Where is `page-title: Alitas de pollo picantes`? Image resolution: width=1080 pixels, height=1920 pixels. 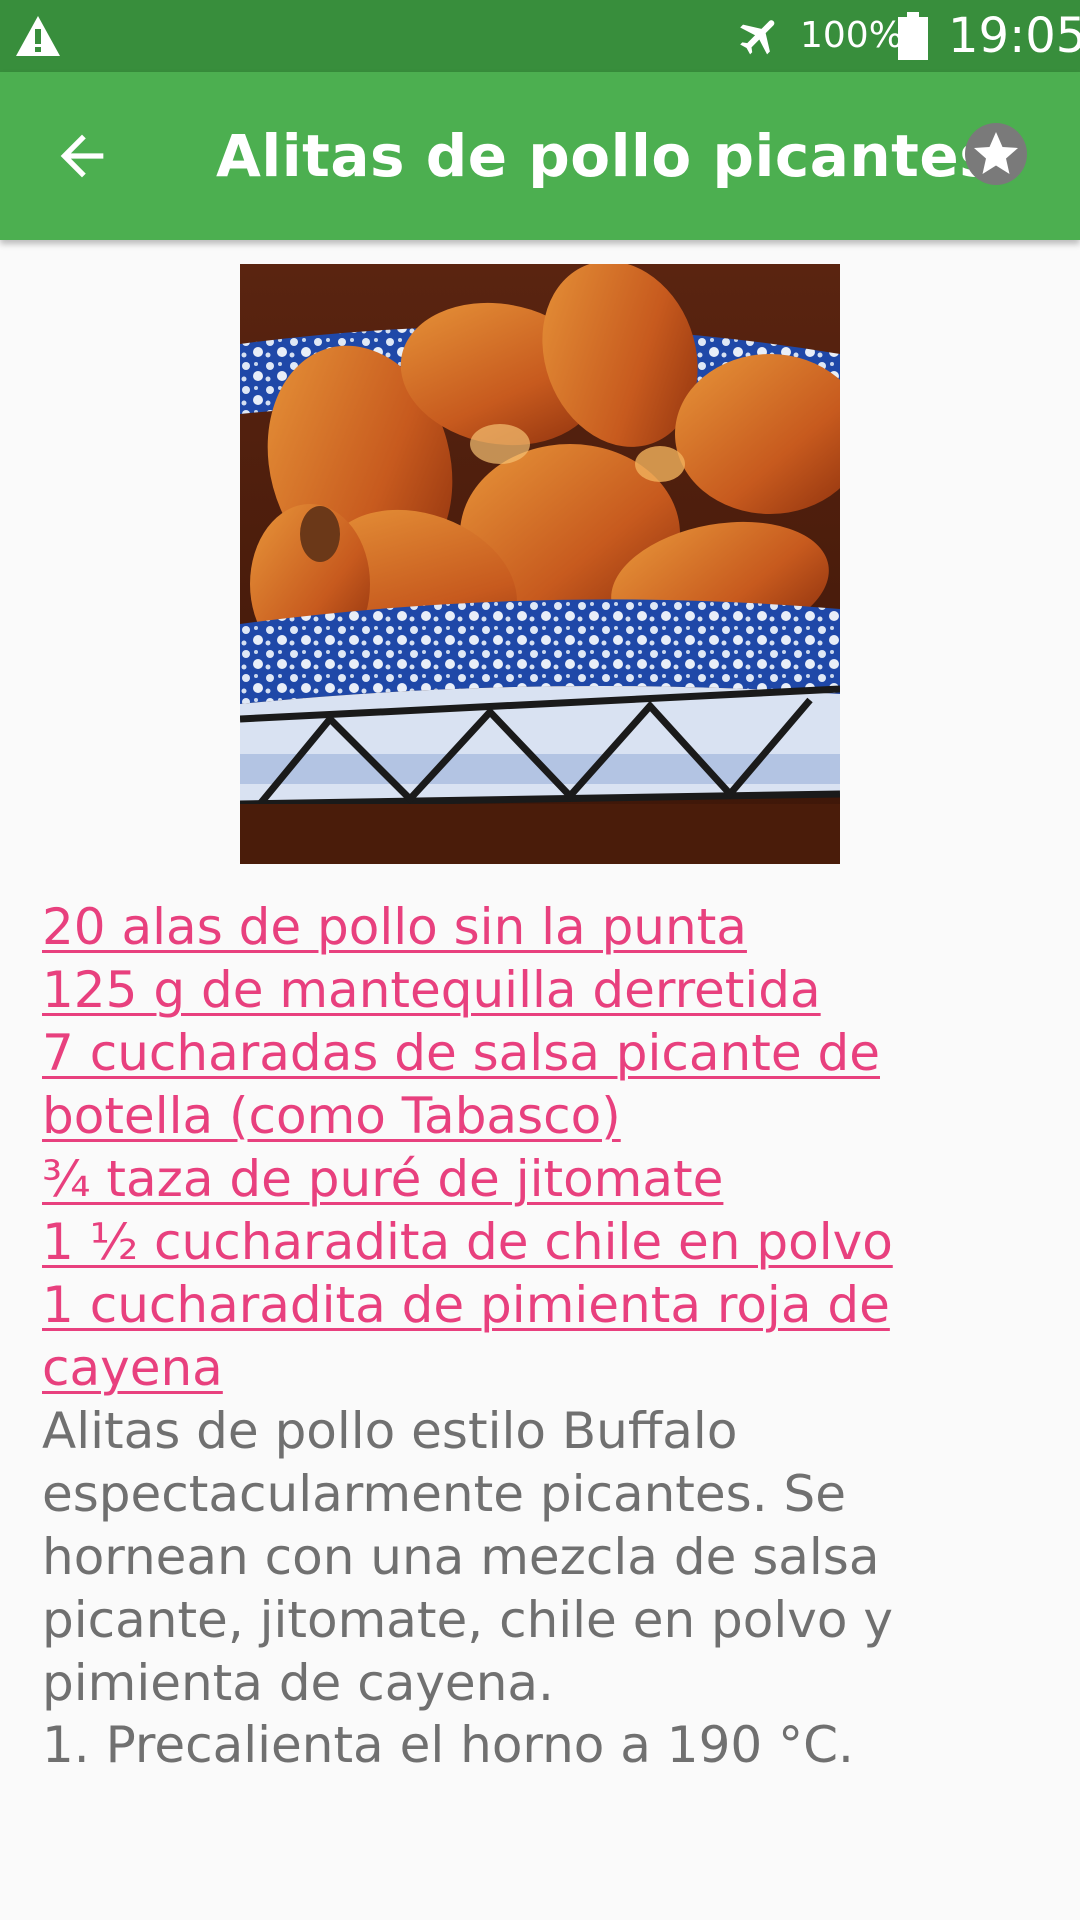 page-title: Alitas de pollo picantes is located at coordinates (605, 156).